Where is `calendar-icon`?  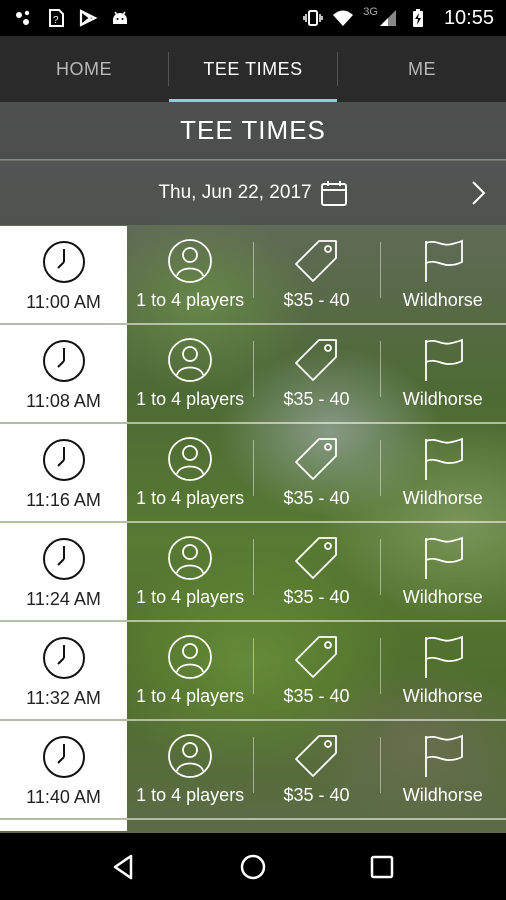 calendar-icon is located at coordinates (334, 193).